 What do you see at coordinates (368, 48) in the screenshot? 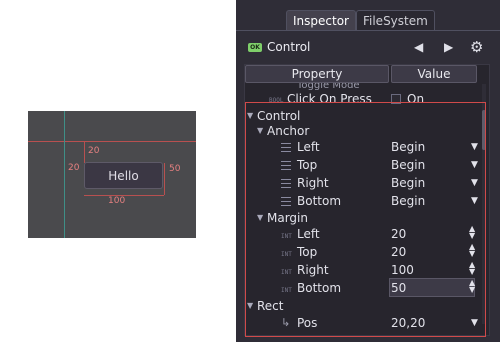
I see `inspector-header: OK Control ◀ ▶ ⚙` at bounding box center [368, 48].